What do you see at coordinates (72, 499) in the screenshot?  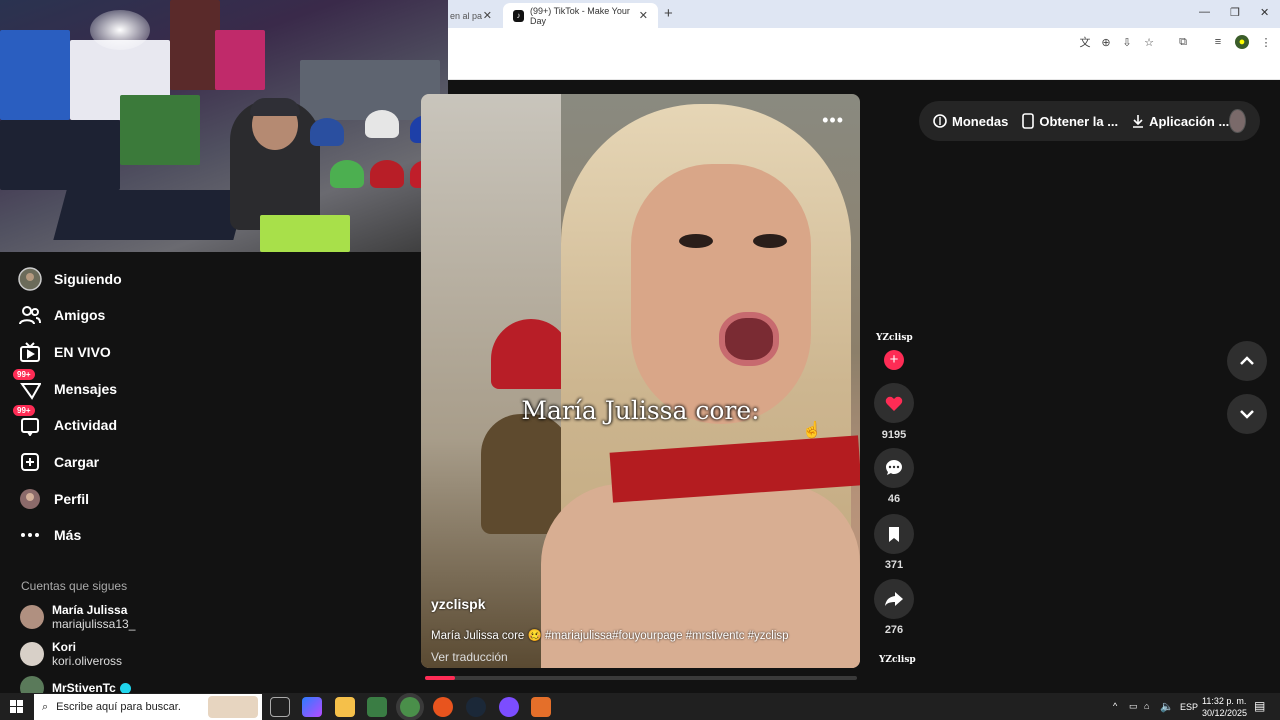 I see `sidebar-item-label: Perfil` at bounding box center [72, 499].